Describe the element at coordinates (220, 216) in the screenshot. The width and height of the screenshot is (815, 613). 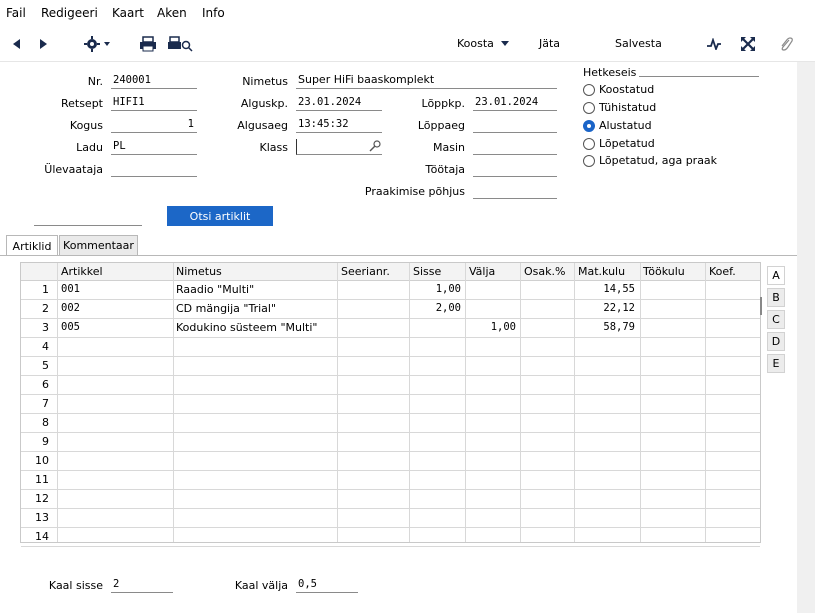
I see `otsi-artiklit-button: Otsi artiklit` at that location.